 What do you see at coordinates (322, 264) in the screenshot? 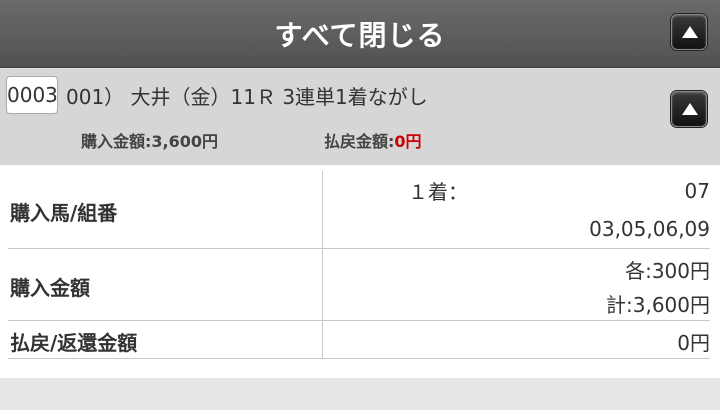
I see `column-divider` at bounding box center [322, 264].